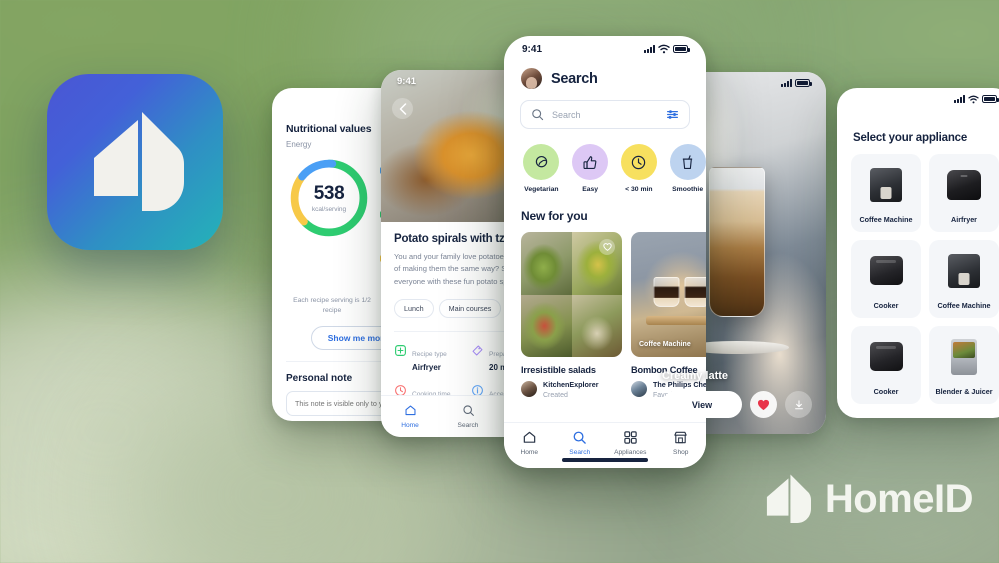 Image resolution: width=999 pixels, height=563 pixels. Describe the element at coordinates (639, 168) in the screenshot. I see `chip-under-30-min: < 30 min` at that location.